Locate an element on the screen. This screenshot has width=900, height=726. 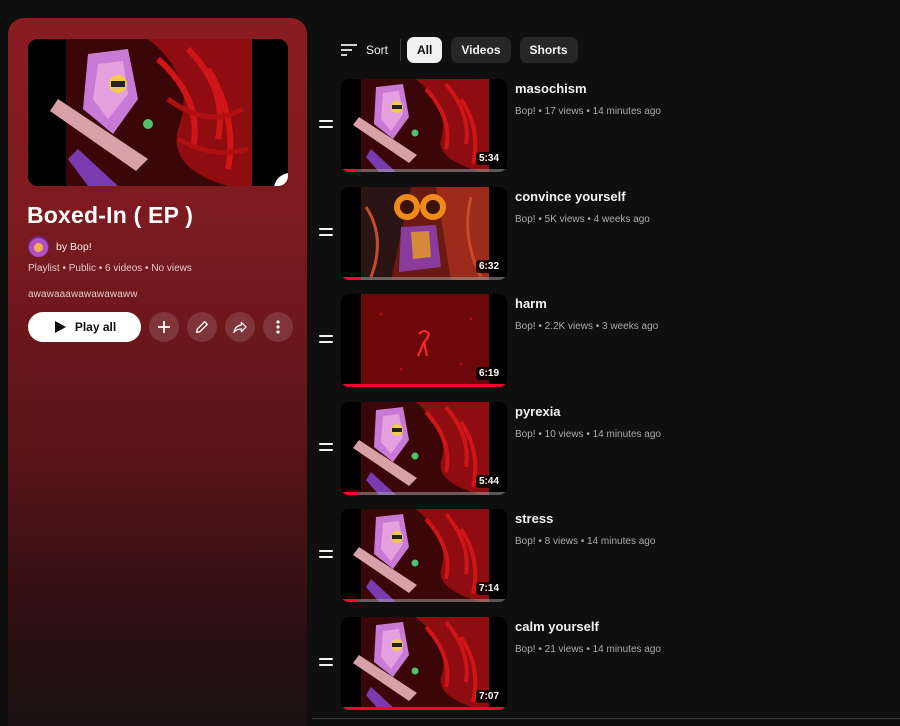
video-meta: Bop! • 17 views • 14 minutes ago is located at coordinates (588, 111).